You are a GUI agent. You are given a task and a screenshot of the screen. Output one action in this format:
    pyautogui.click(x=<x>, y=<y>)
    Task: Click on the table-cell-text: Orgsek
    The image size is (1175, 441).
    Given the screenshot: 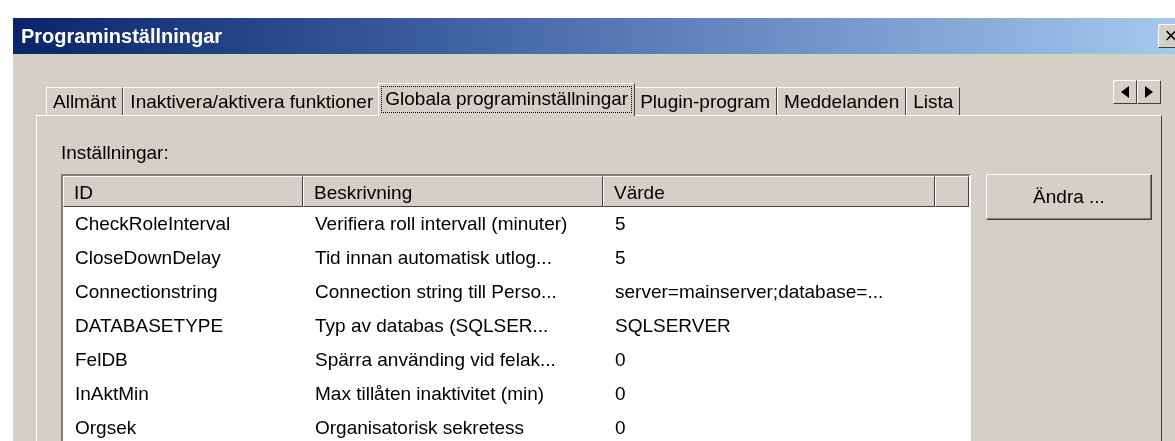 What is the action you would take?
    pyautogui.click(x=105, y=428)
    